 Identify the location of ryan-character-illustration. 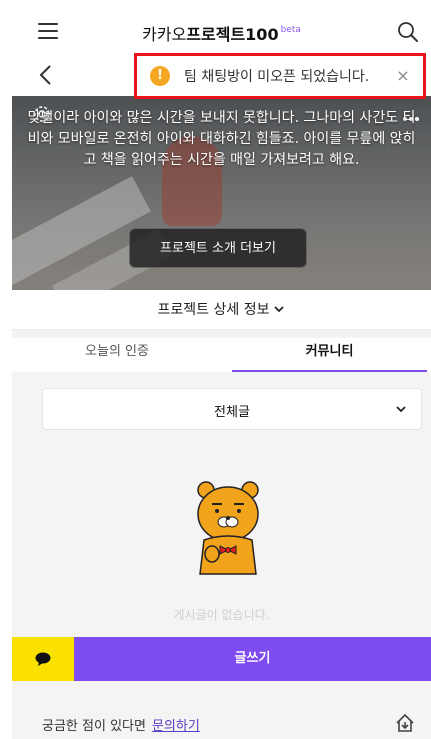
(228, 528).